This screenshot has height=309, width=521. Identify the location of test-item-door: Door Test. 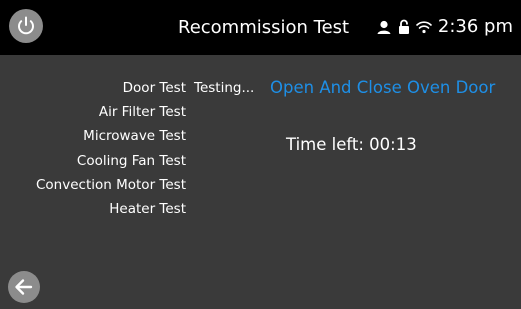
(154, 88).